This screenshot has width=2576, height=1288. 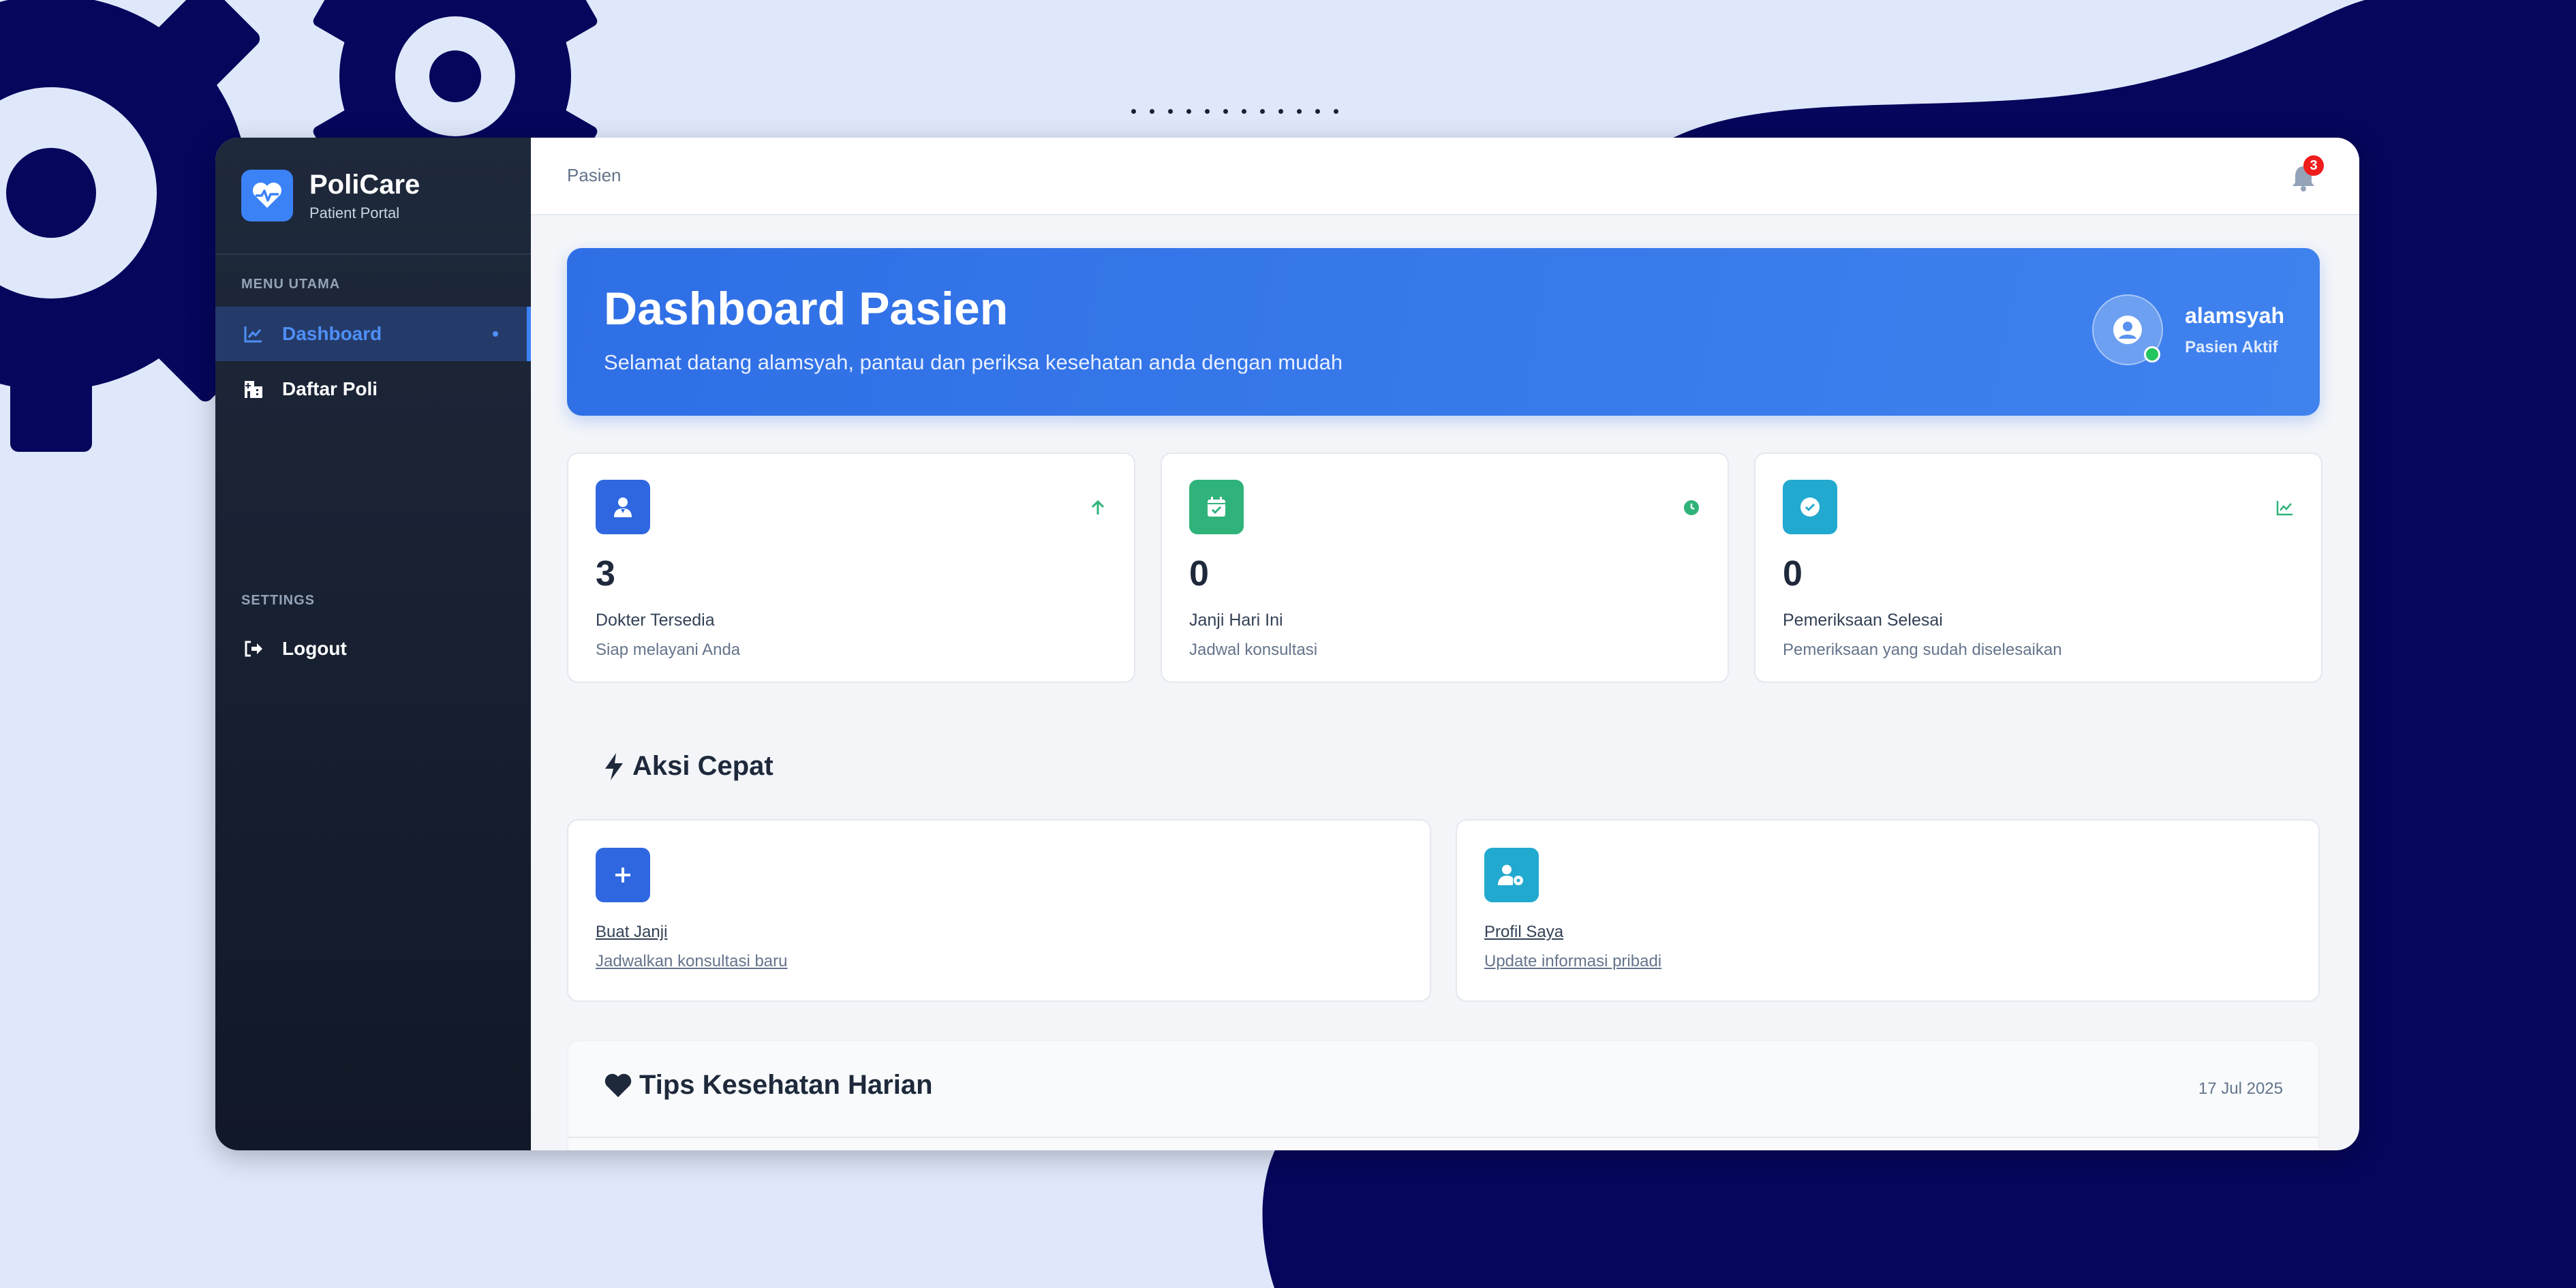 What do you see at coordinates (605, 574) in the screenshot?
I see `stat-value: 3` at bounding box center [605, 574].